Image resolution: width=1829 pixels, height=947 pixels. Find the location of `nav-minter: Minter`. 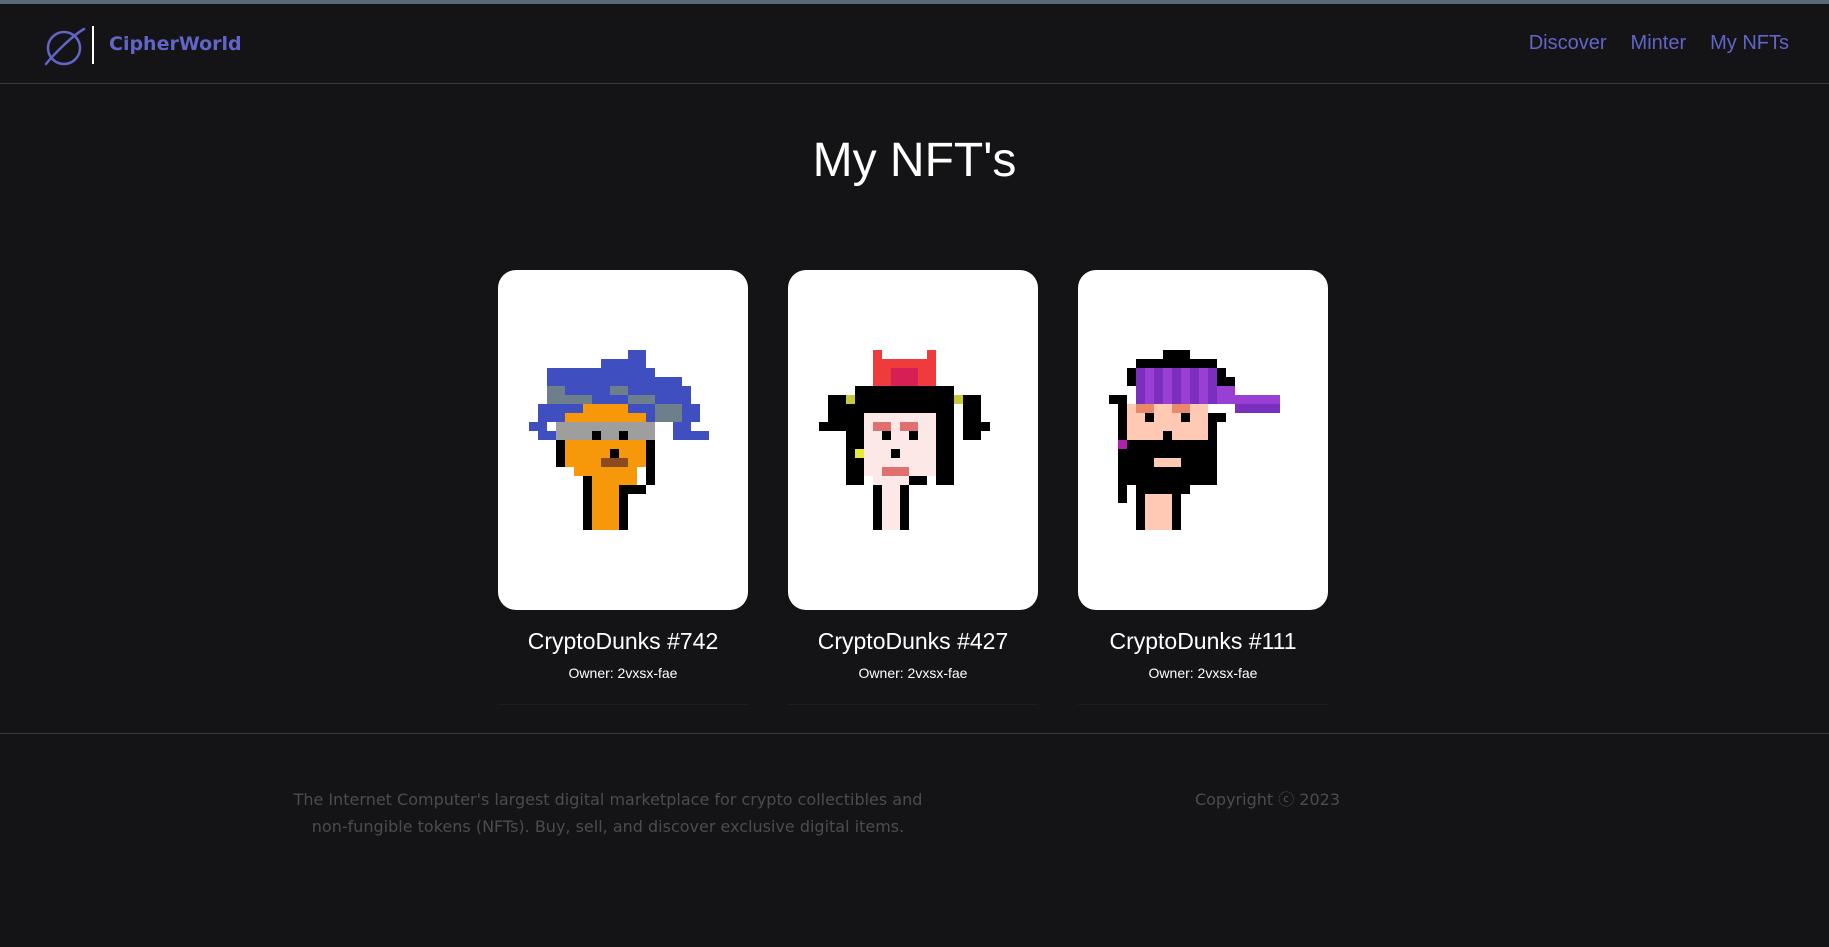

nav-minter: Minter is located at coordinates (1659, 43).